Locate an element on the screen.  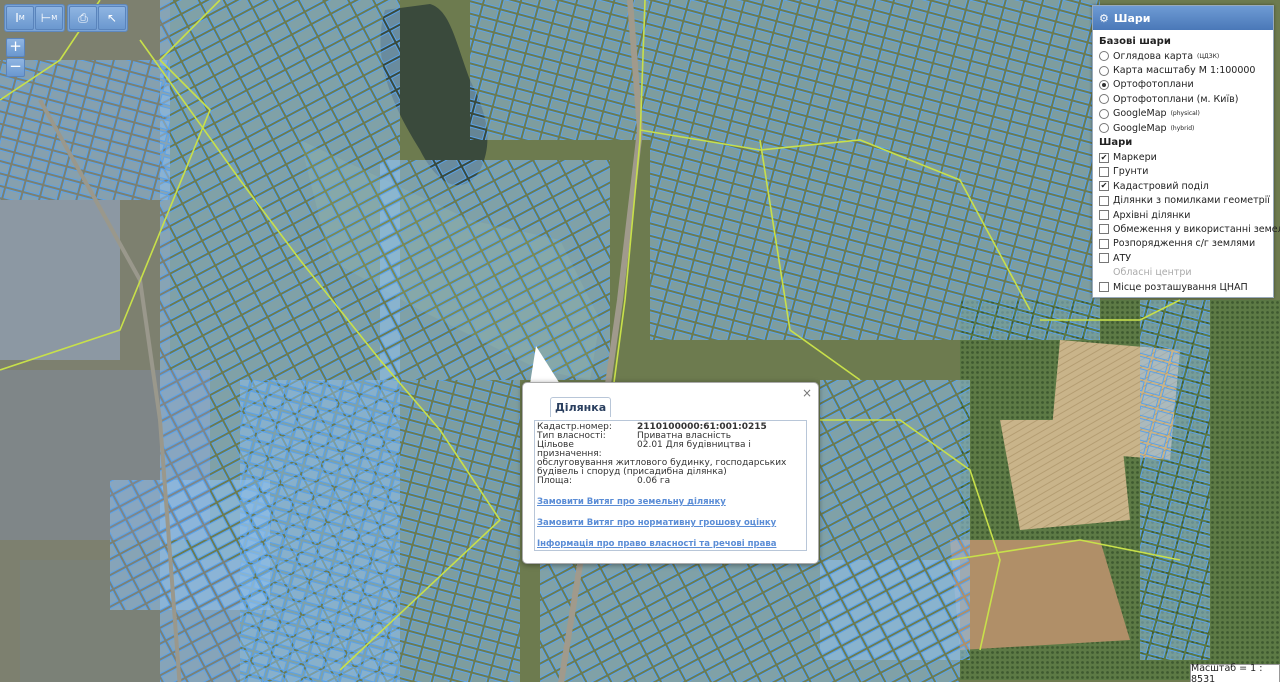
overlay-layer-option: Архівні ділянки is located at coordinates (1183, 215).